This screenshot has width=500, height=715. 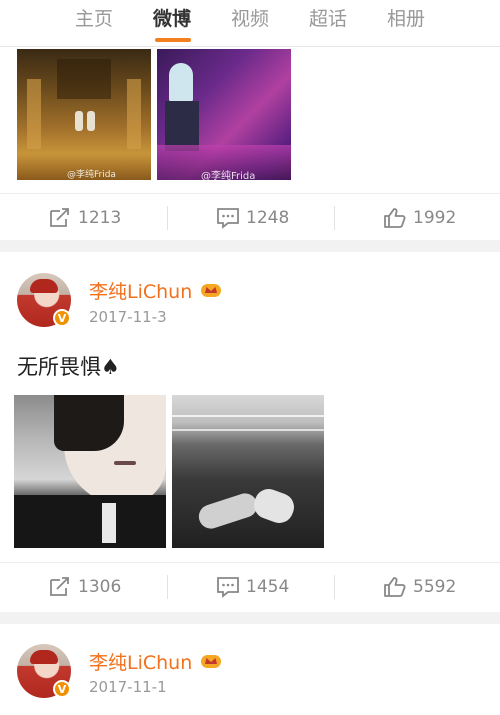 I want to click on post-card: V 李纯LiChun 2017-11-1, so click(x=250, y=669).